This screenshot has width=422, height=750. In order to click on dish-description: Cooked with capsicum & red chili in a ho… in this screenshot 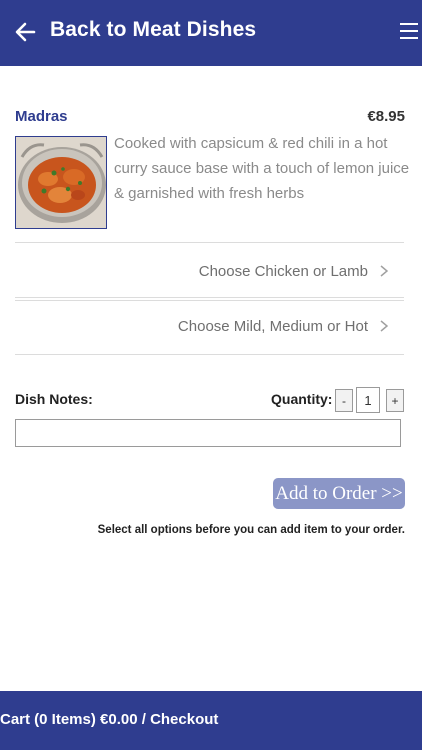, I will do `click(262, 168)`.